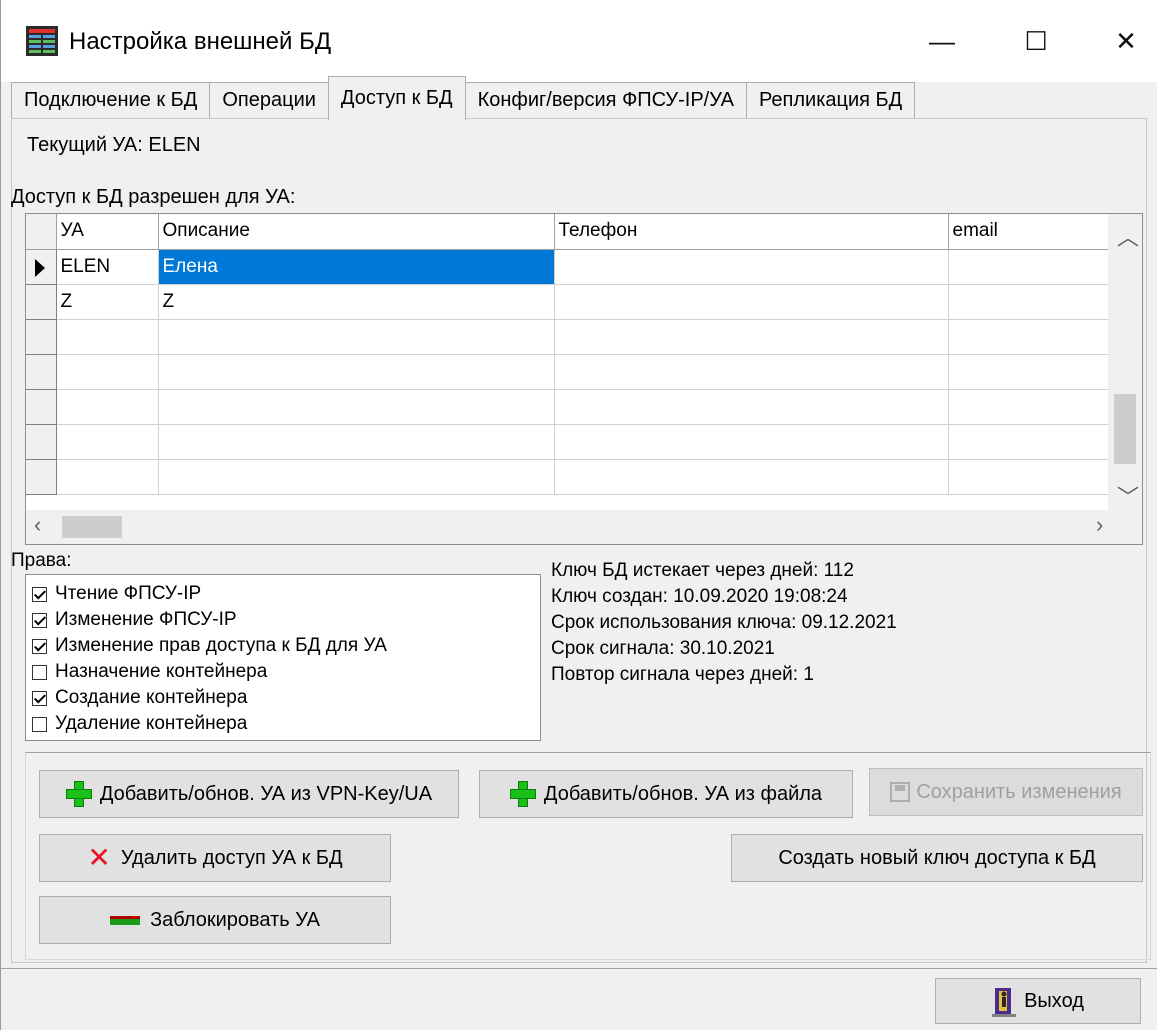  I want to click on column-header-phone: Телефон, so click(751, 232).